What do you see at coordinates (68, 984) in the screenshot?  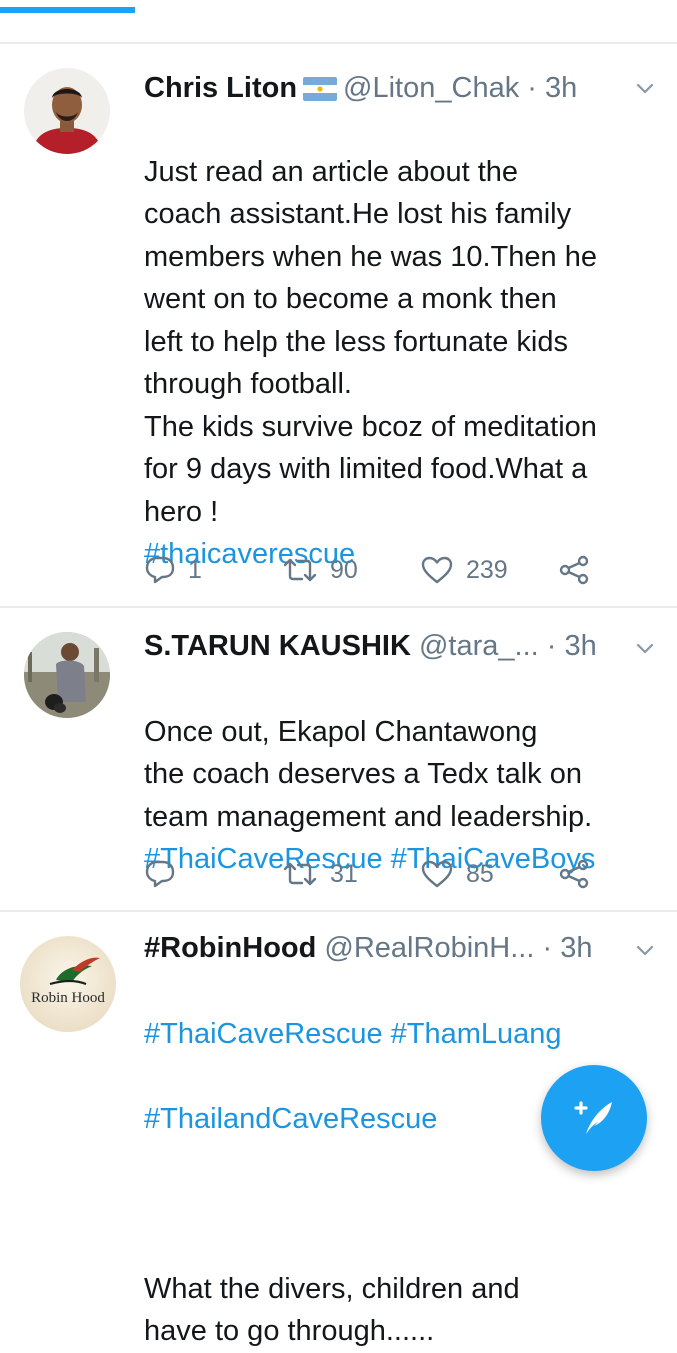 I see `avatar: Robin Hood` at bounding box center [68, 984].